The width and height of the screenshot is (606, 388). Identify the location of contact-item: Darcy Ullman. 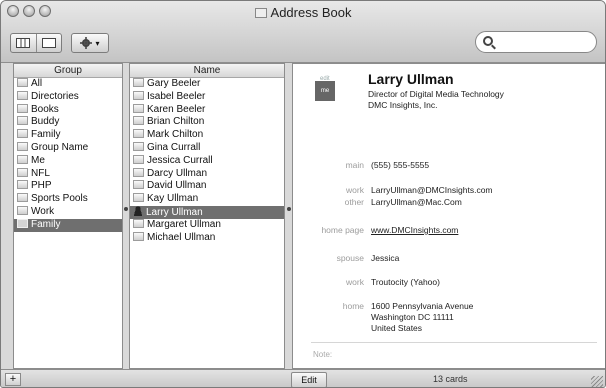
(207, 174).